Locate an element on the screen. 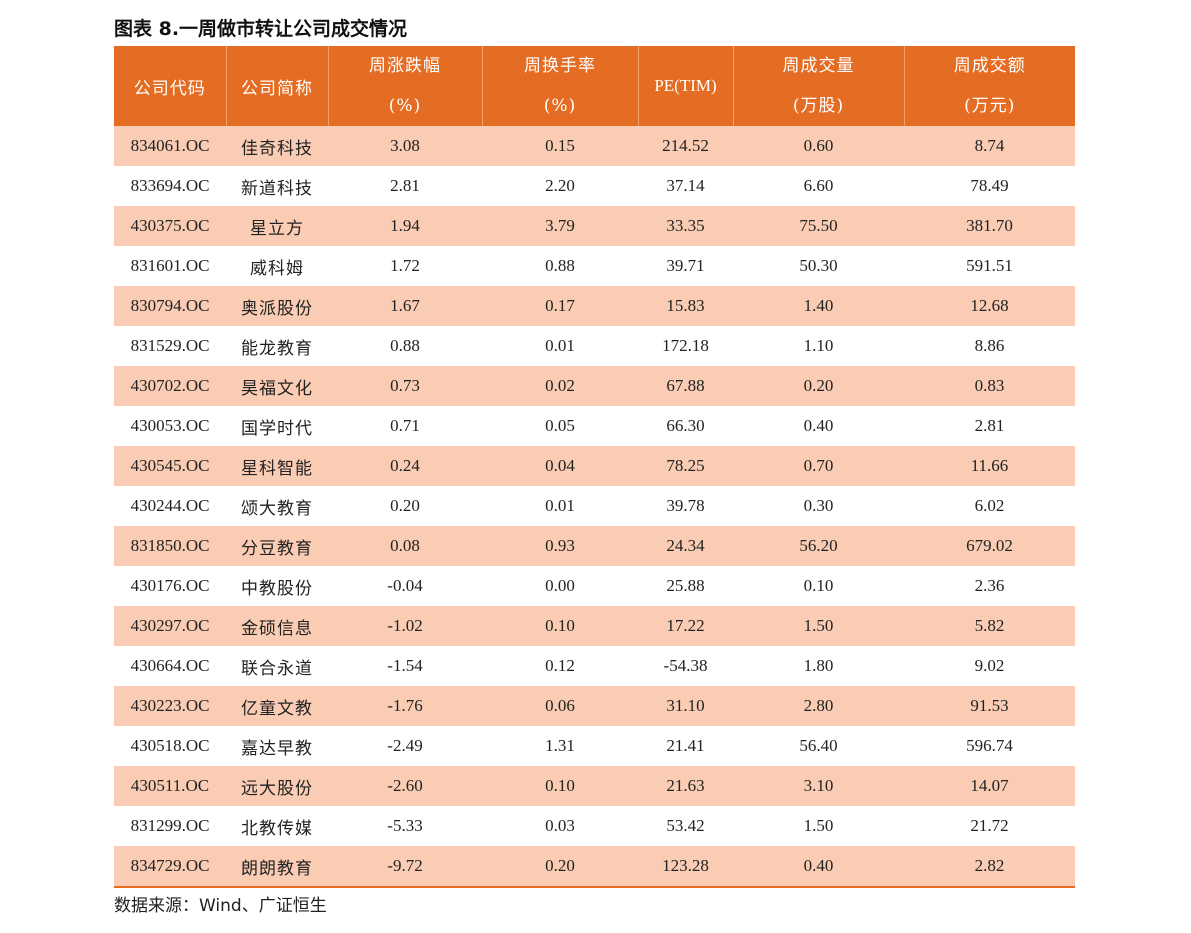  cell-turnover: 2.20 is located at coordinates (560, 185).